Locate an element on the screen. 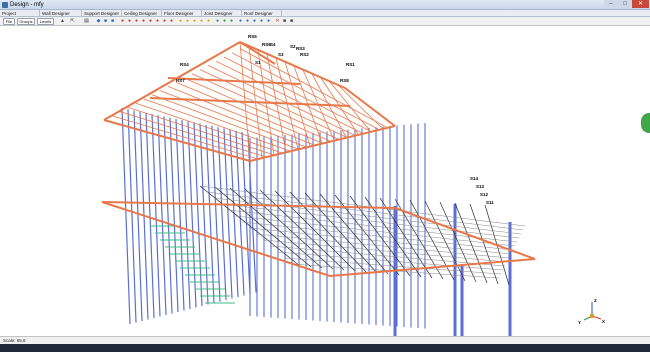 Image resolution: width=650 pixels, height=352 pixels. floor-label: S12 is located at coordinates (484, 194).